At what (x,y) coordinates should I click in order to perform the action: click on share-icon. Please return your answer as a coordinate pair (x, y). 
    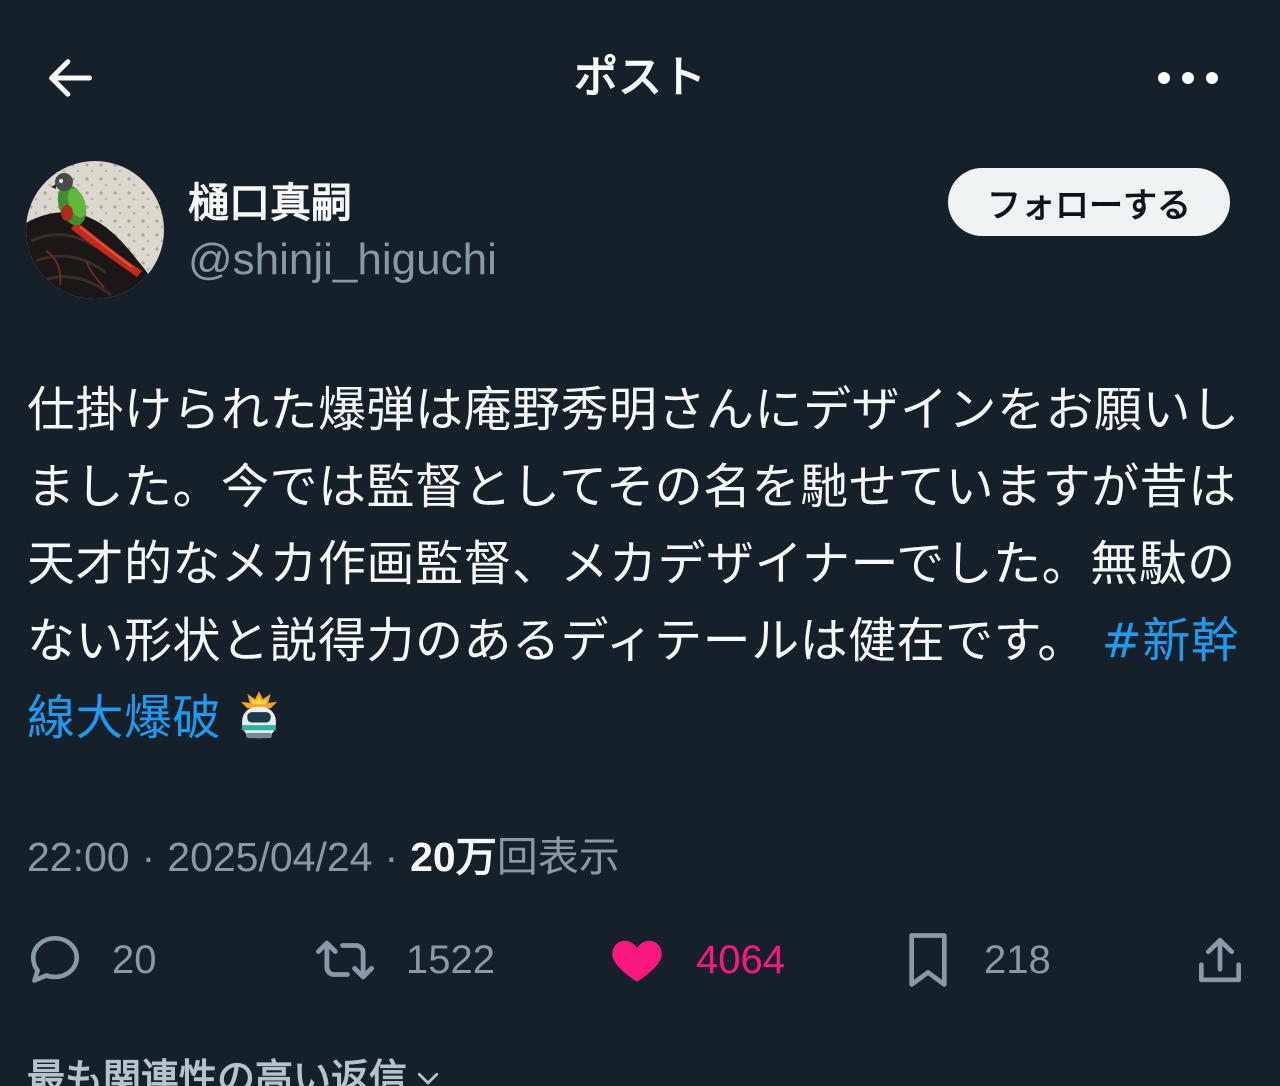
    Looking at the image, I should click on (1220, 960).